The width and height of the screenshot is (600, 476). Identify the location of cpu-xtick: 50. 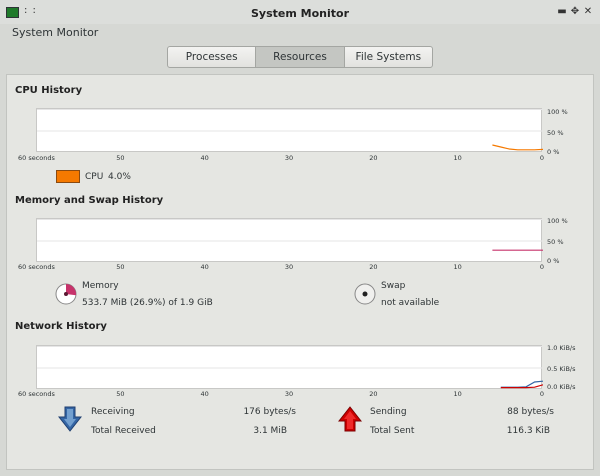
(120, 158).